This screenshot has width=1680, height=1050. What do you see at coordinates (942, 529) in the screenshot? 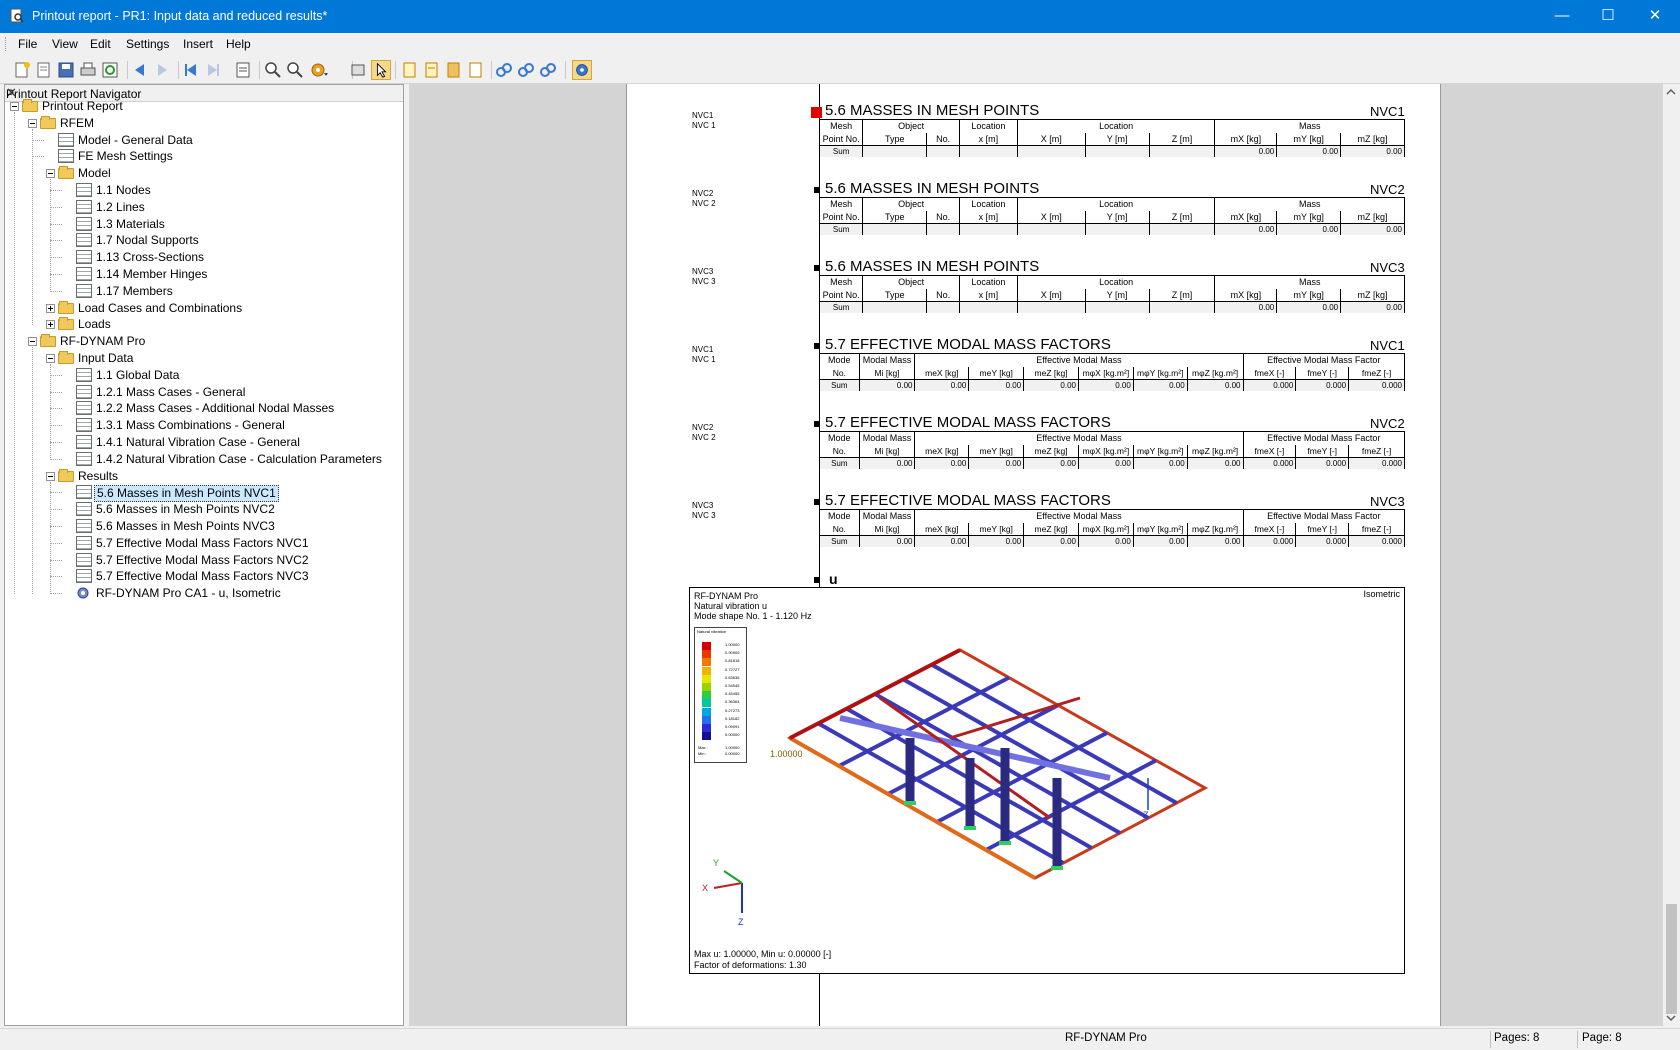
I see `table-header-cell: meX [kg]` at bounding box center [942, 529].